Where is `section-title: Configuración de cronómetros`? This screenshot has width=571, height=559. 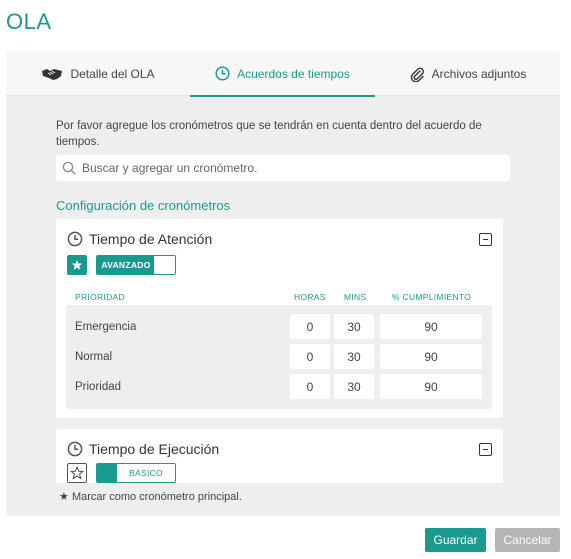 section-title: Configuración de cronómetros is located at coordinates (143, 205).